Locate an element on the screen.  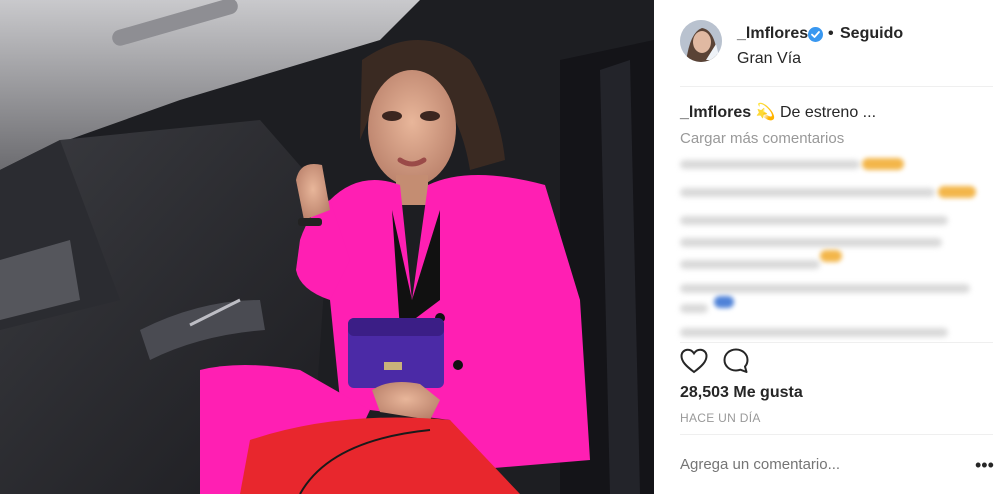
likes-count: 28,503 Me gusta is located at coordinates (741, 393).